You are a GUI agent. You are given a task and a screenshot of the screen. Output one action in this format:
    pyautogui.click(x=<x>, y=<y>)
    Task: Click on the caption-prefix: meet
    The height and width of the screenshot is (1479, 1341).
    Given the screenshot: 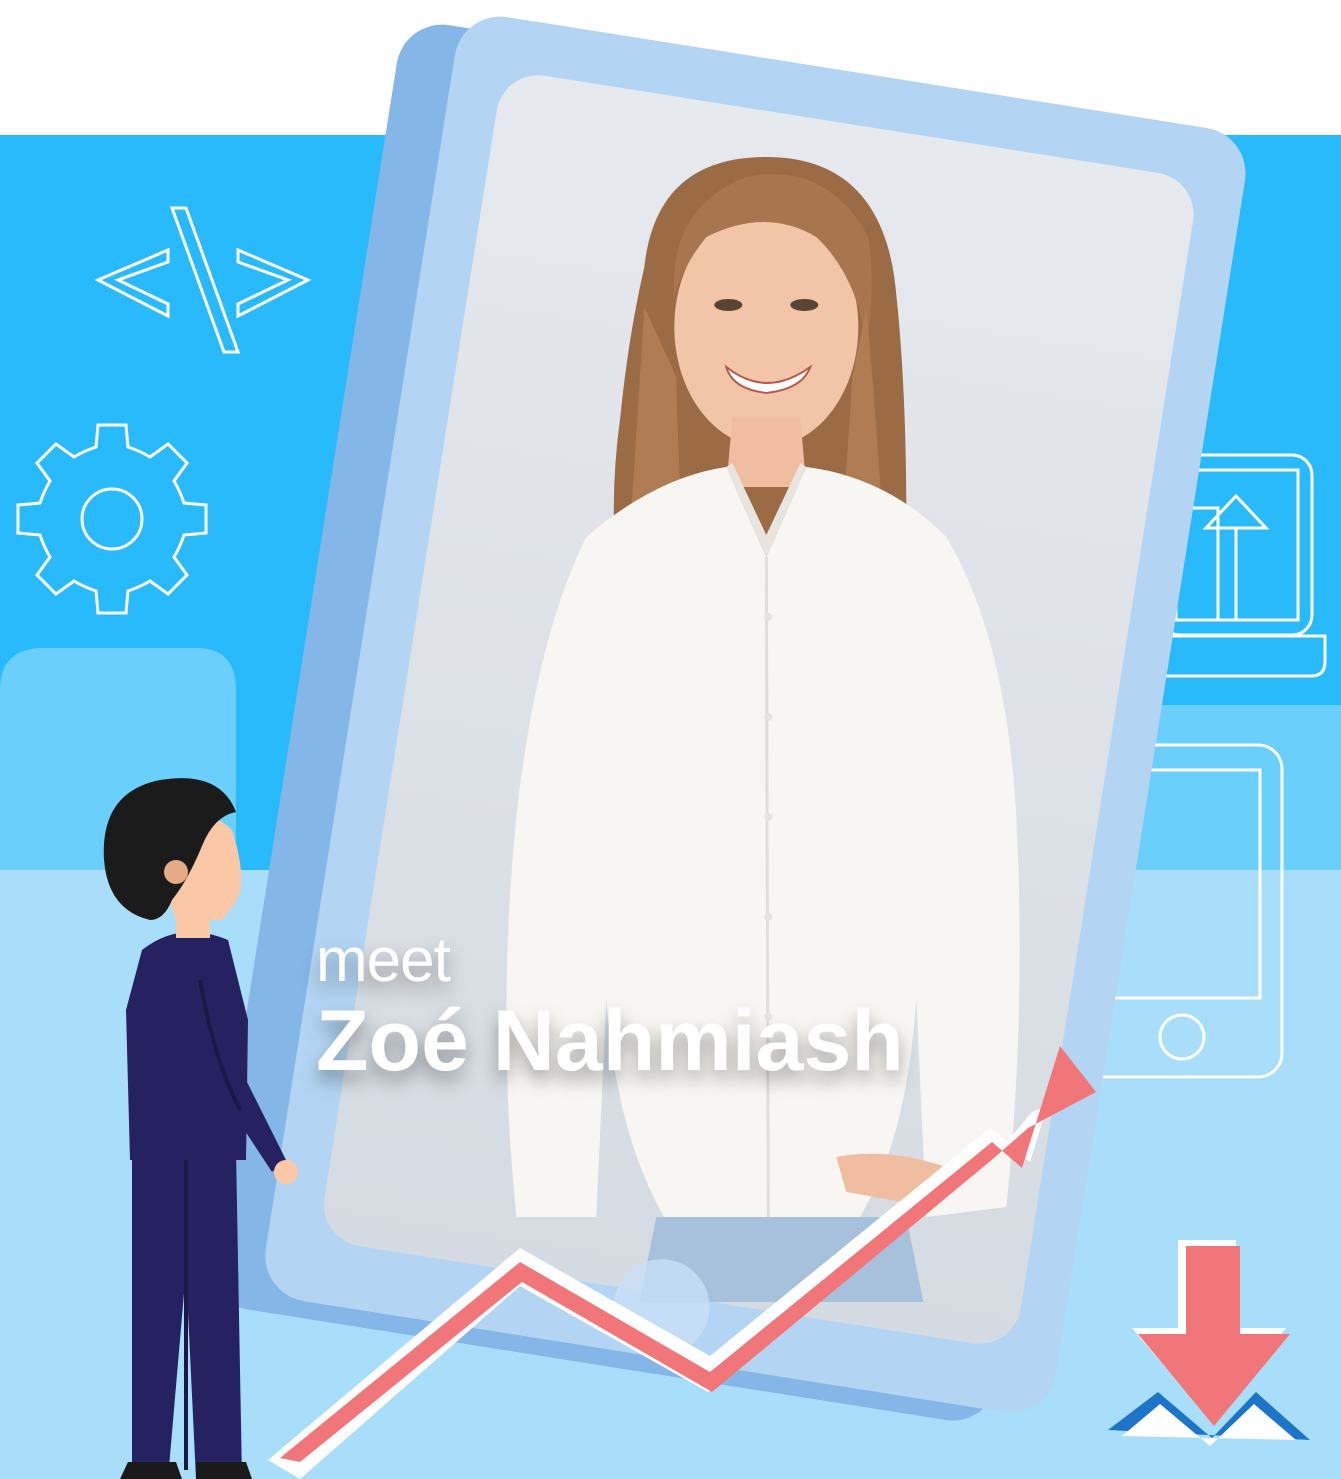 What is the action you would take?
    pyautogui.click(x=383, y=960)
    